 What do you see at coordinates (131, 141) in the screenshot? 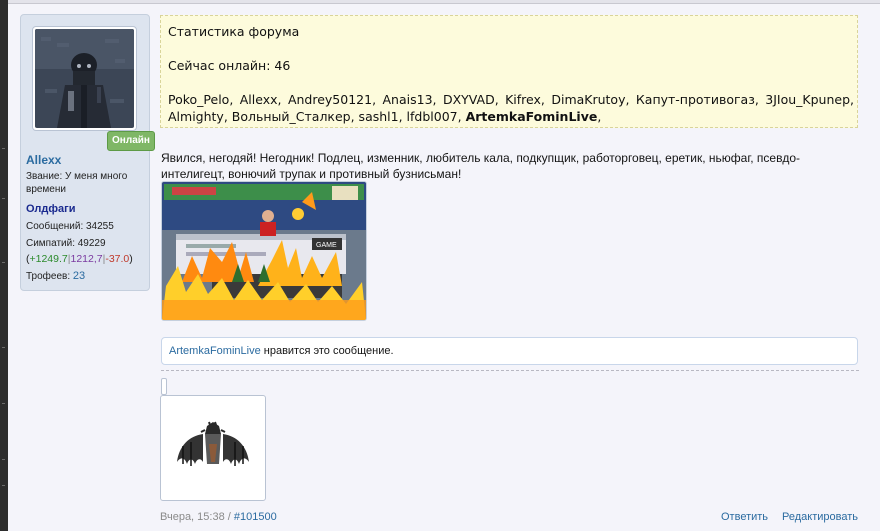
I see `online-badge: Онлайн` at bounding box center [131, 141].